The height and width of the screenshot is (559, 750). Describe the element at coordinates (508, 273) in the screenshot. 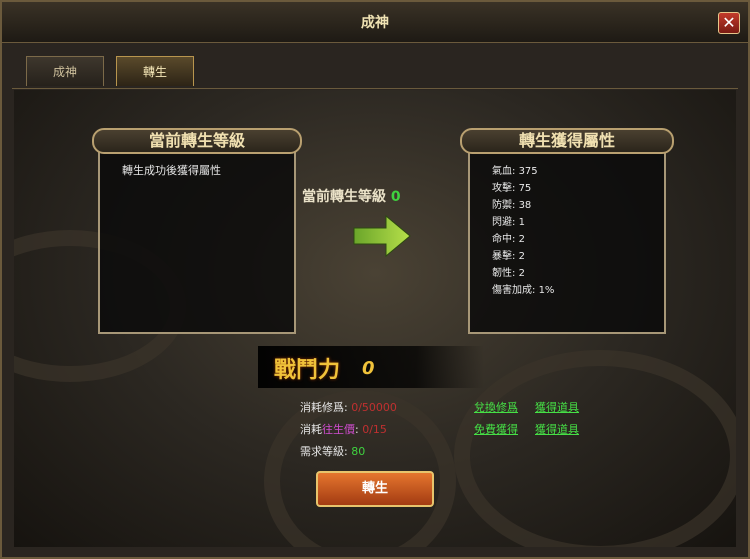

I see `stat-row: 韌性: 2` at that location.